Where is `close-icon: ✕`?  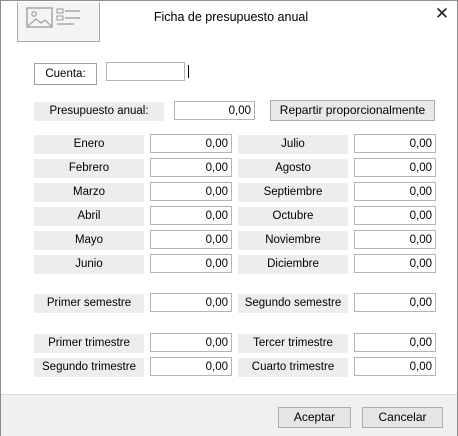 close-icon: ✕ is located at coordinates (442, 14).